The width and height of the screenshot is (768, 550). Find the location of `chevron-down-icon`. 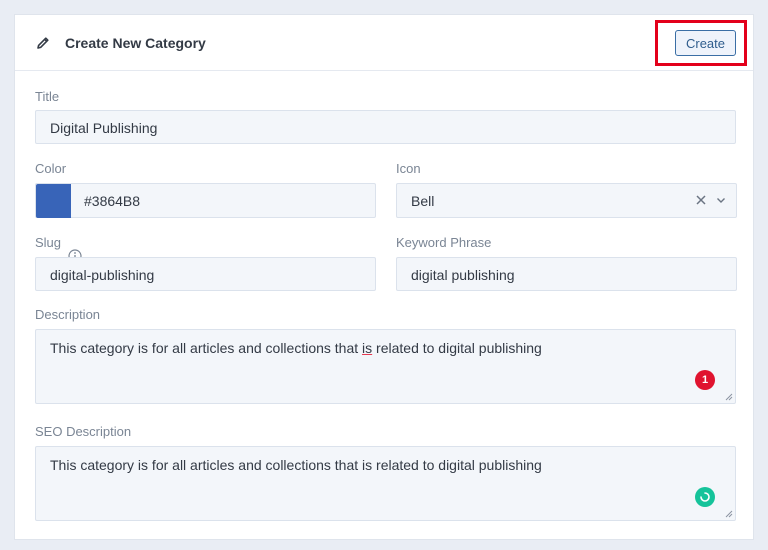

chevron-down-icon is located at coordinates (721, 200).